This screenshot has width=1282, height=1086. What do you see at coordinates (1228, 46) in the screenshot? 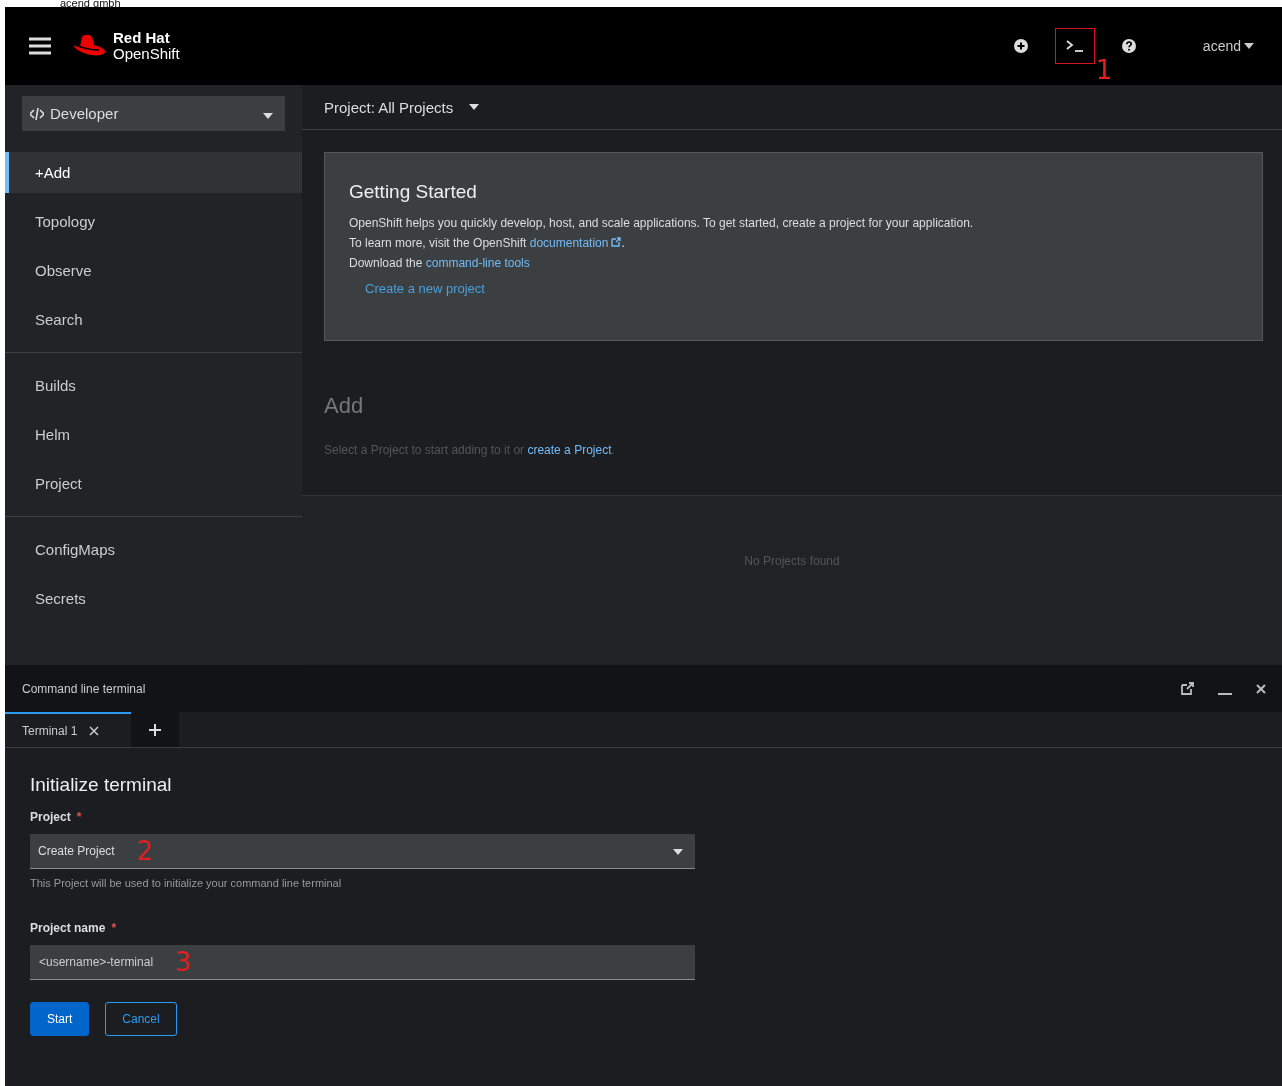
I see `user-menu: acend` at bounding box center [1228, 46].